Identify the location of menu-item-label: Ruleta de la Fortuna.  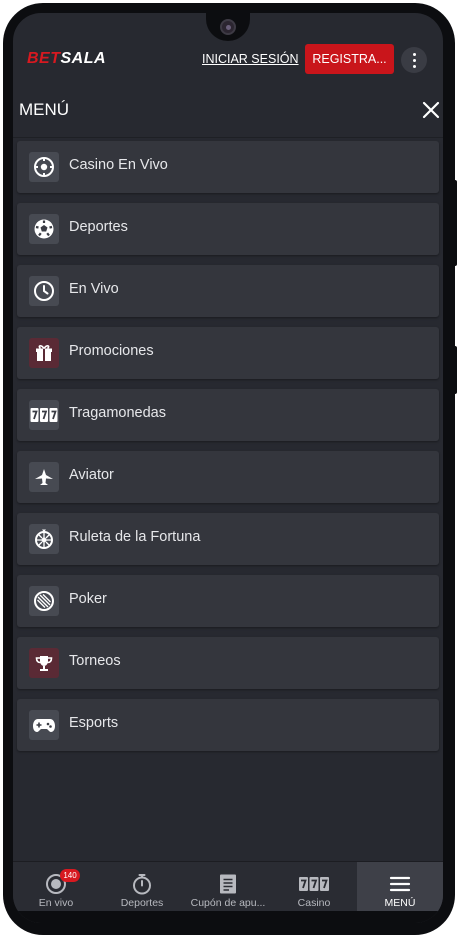
(135, 537).